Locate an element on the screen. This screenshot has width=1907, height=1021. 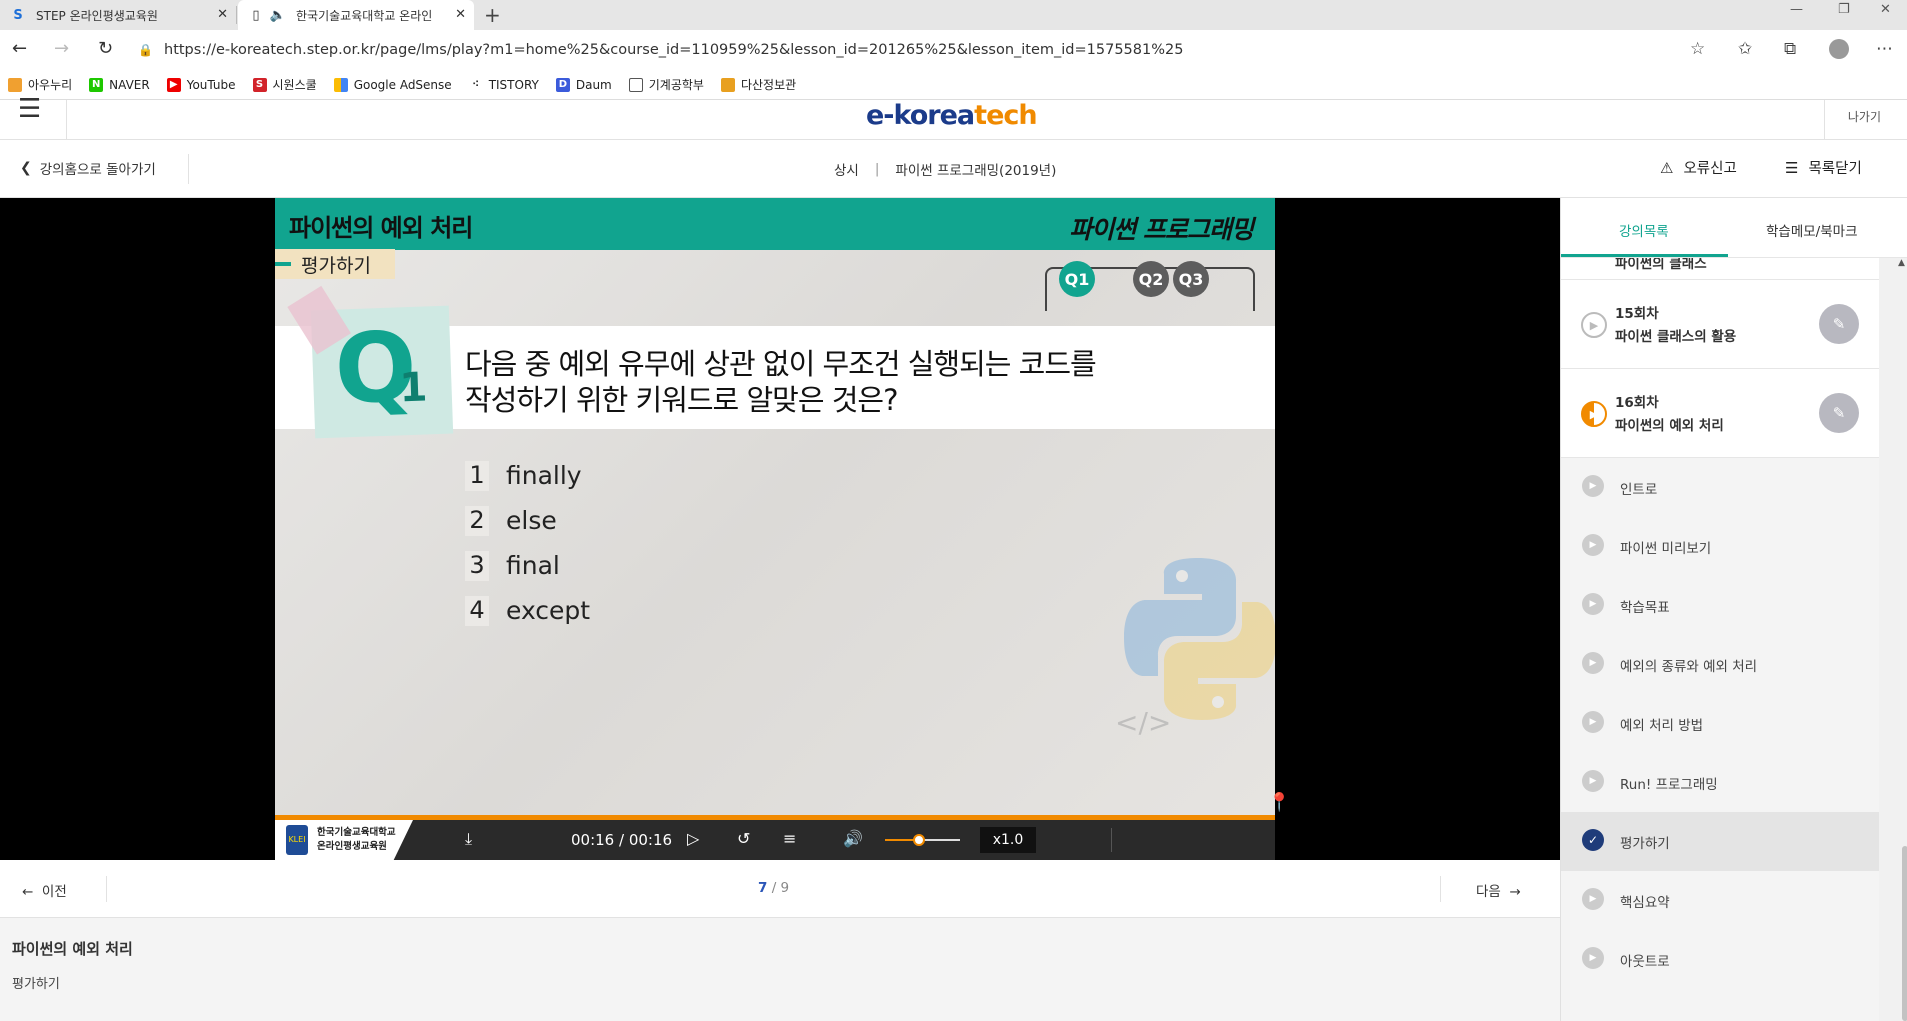
adsense-icon is located at coordinates (340, 84).